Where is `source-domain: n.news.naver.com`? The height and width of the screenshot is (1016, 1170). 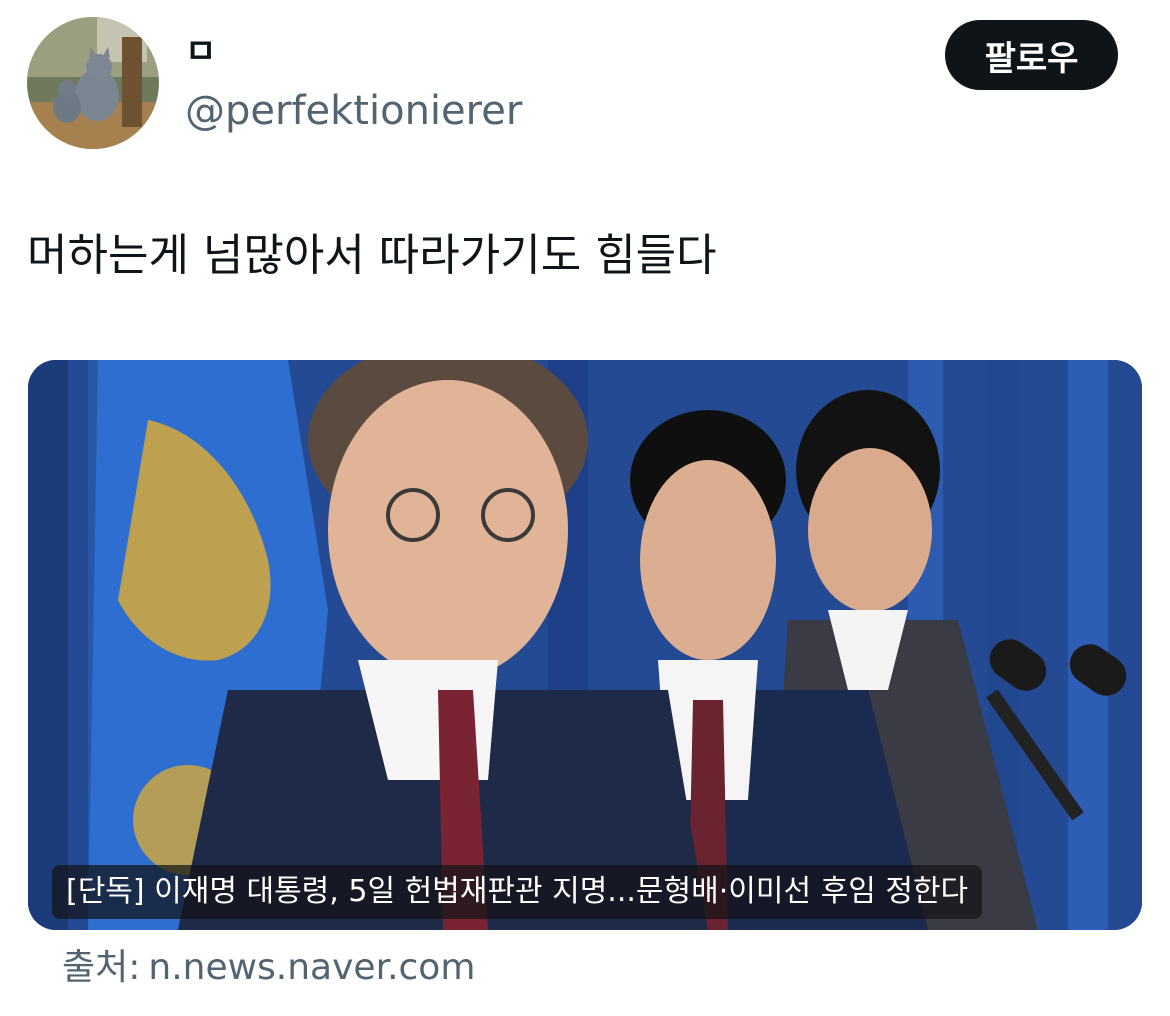
source-domain: n.news.naver.com is located at coordinates (311, 967).